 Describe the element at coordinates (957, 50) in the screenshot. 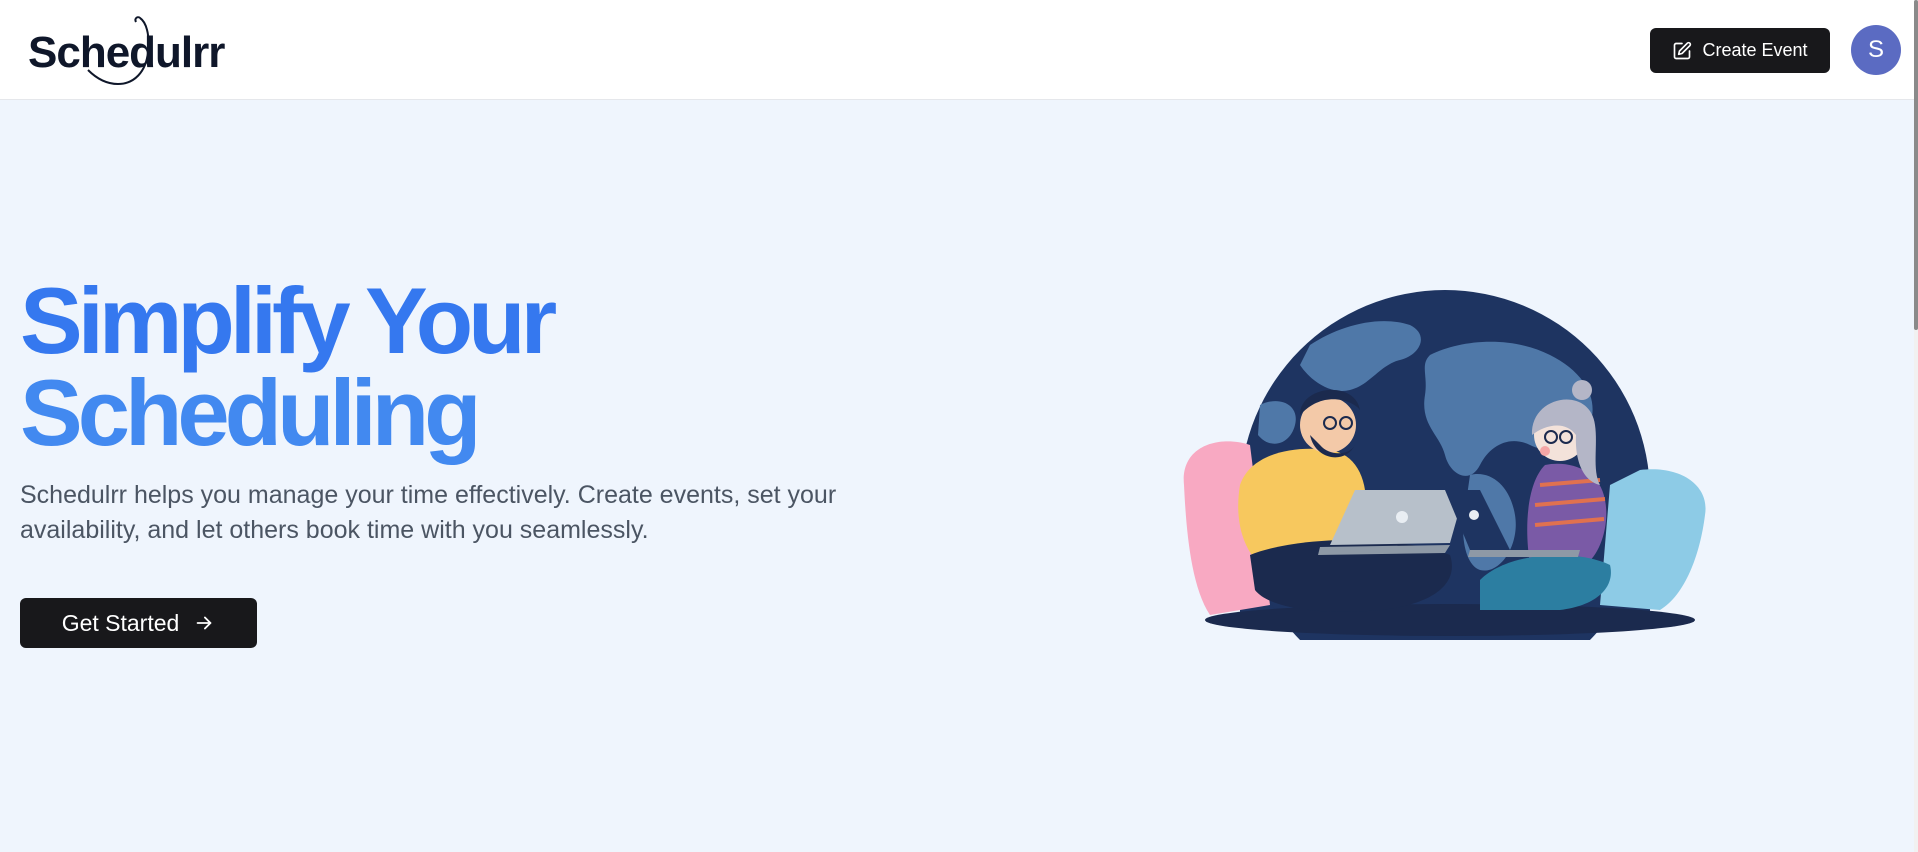

I see `top-navbar: Schedulrr Create Event S` at that location.